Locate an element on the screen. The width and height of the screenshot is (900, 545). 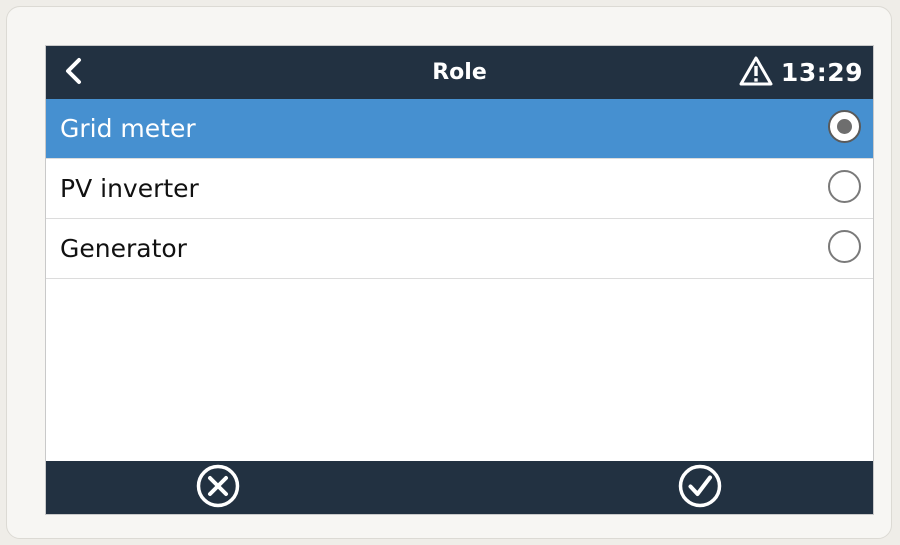
circle-check-icon is located at coordinates (700, 488).